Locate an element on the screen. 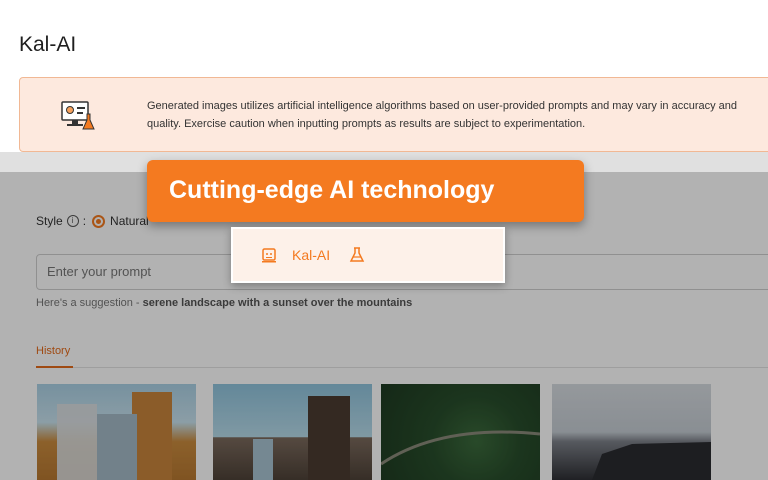 Image resolution: width=768 pixels, height=480 pixels. kal-ai-popup: Kal-AI is located at coordinates (368, 255).